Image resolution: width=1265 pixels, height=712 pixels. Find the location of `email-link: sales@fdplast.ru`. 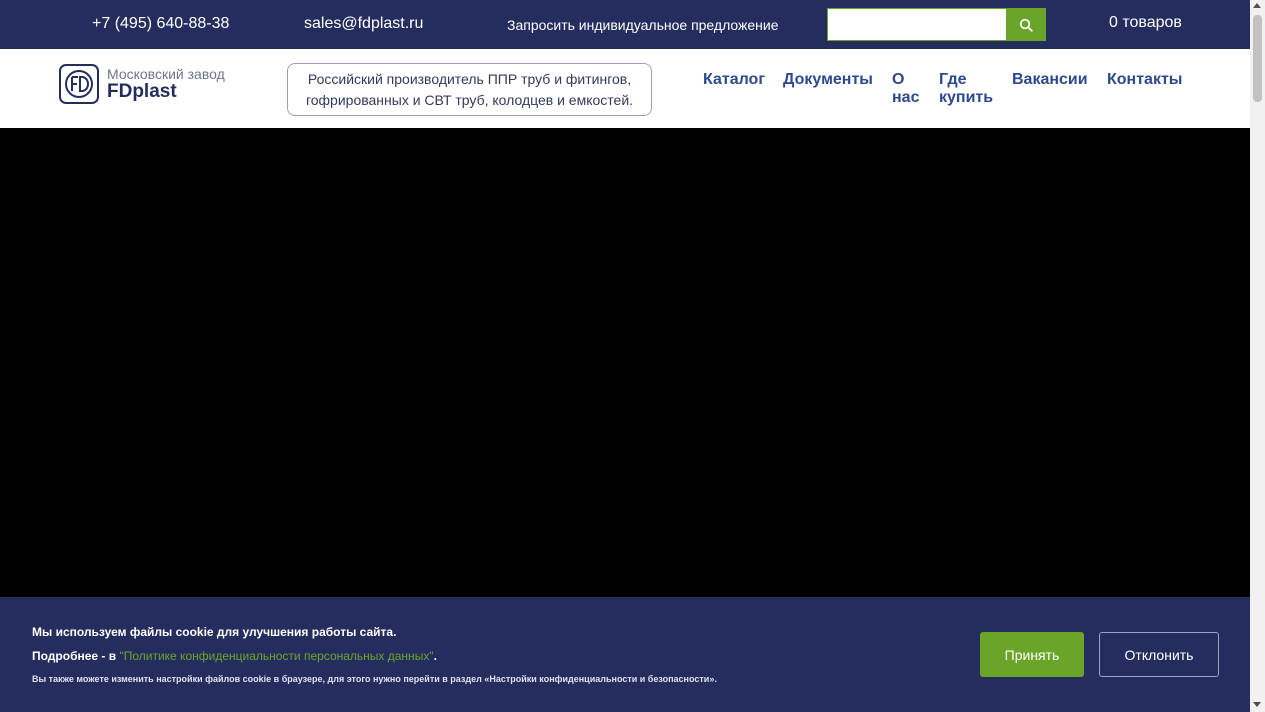

email-link: sales@fdplast.ru is located at coordinates (363, 24).